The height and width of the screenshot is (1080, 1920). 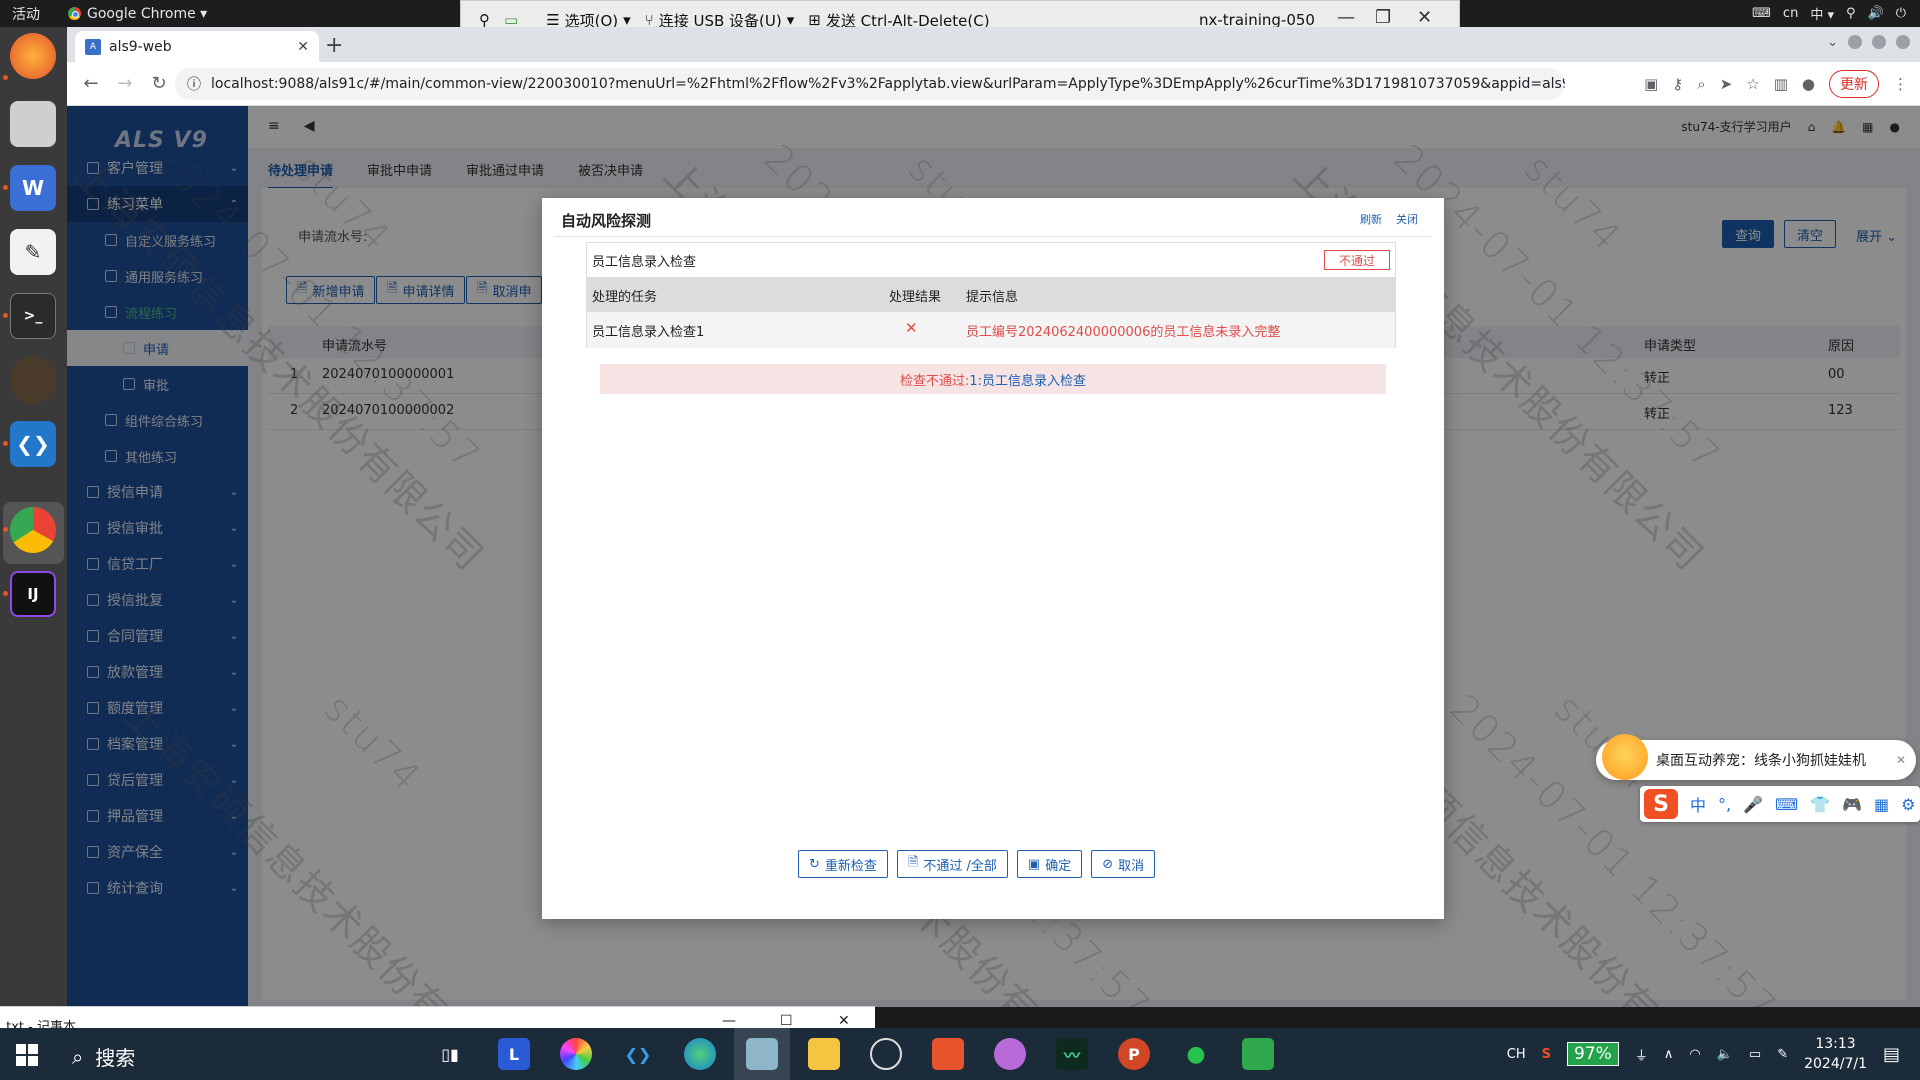 What do you see at coordinates (33, 530) in the screenshot?
I see `chrome-icon` at bounding box center [33, 530].